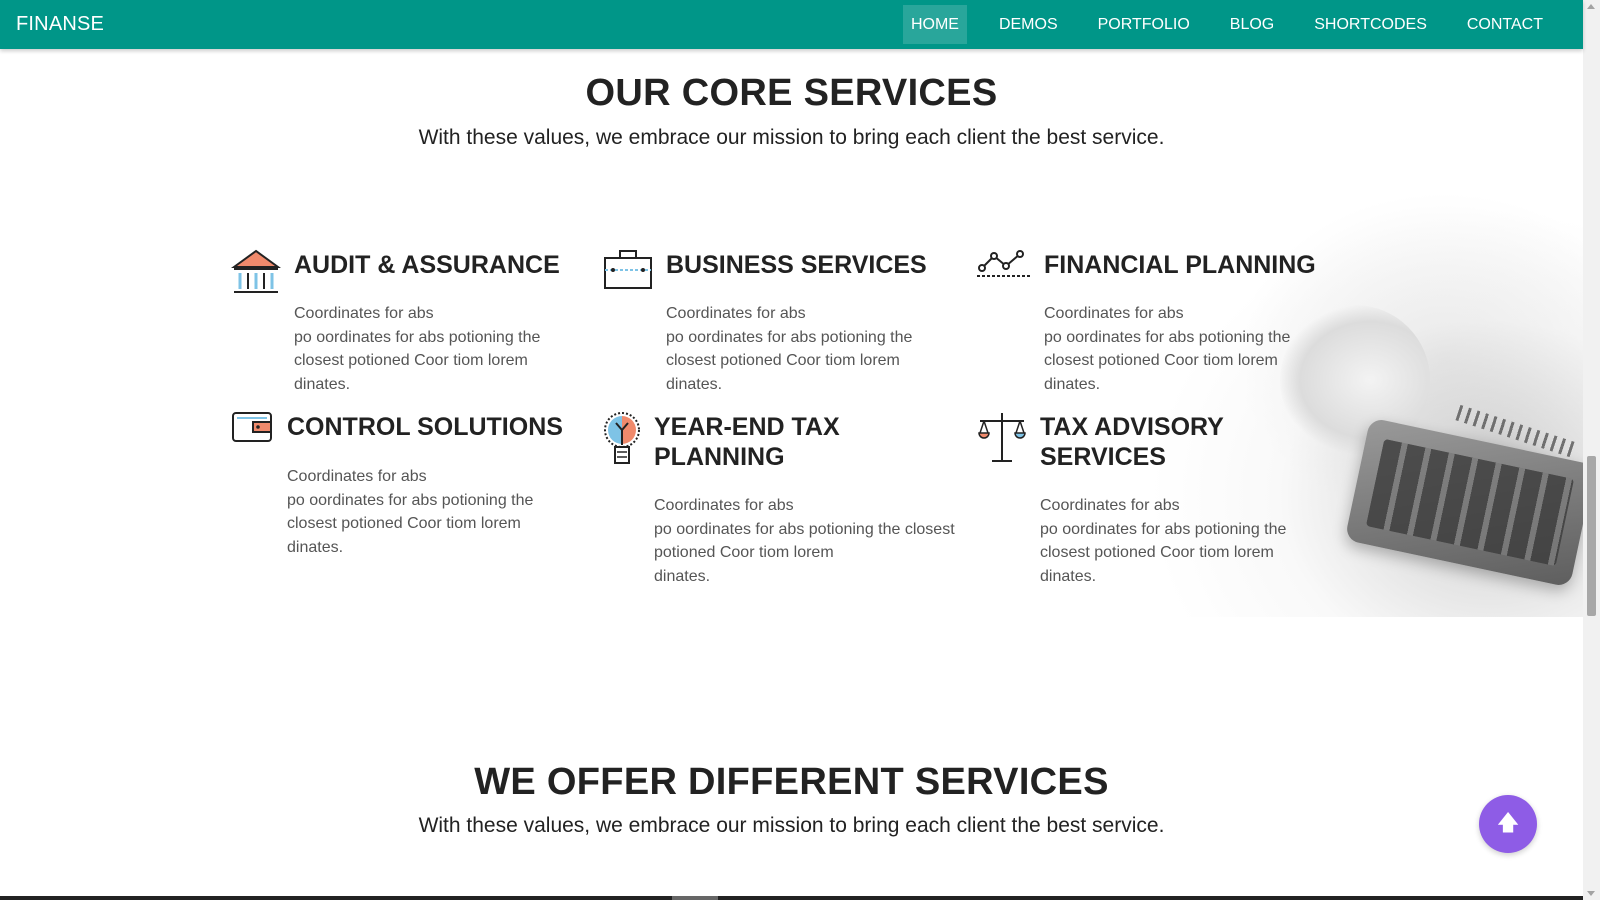 This screenshot has height=900, width=1600. Describe the element at coordinates (1144, 24) in the screenshot. I see `nav-item-portfolio: PORTFOLIO` at that location.